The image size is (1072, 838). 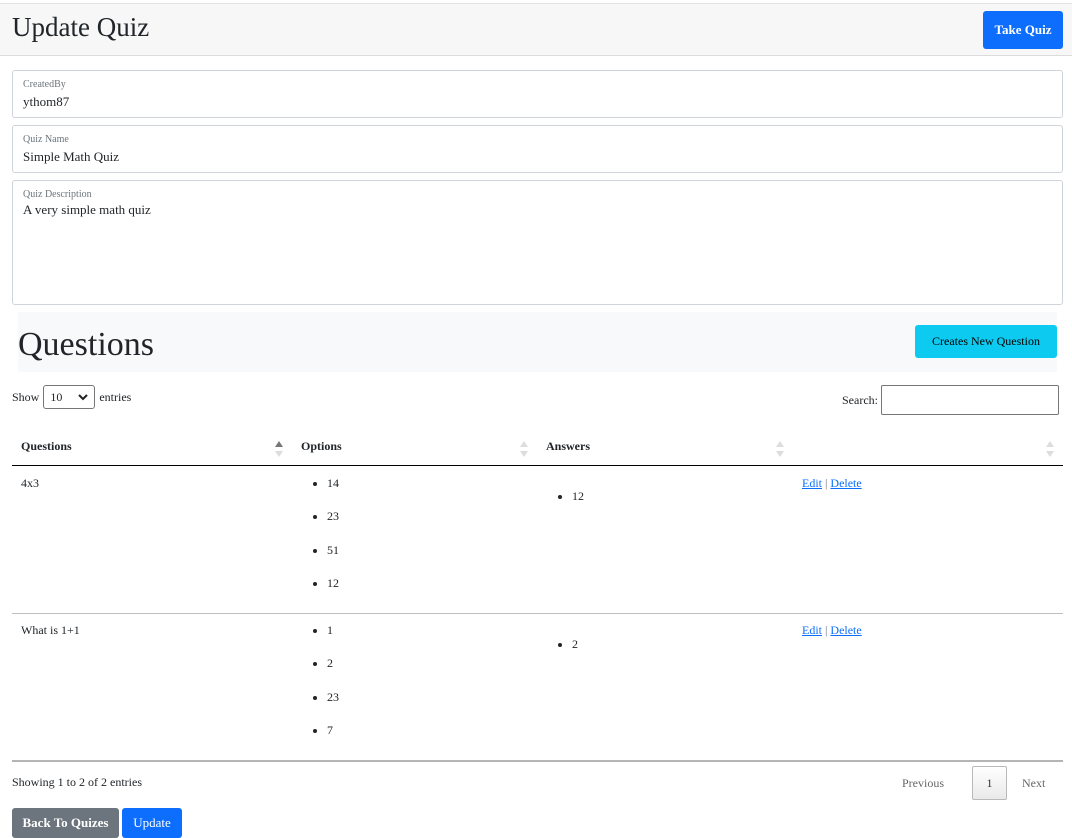 What do you see at coordinates (860, 399) in the screenshot?
I see `search-label: Search:` at bounding box center [860, 399].